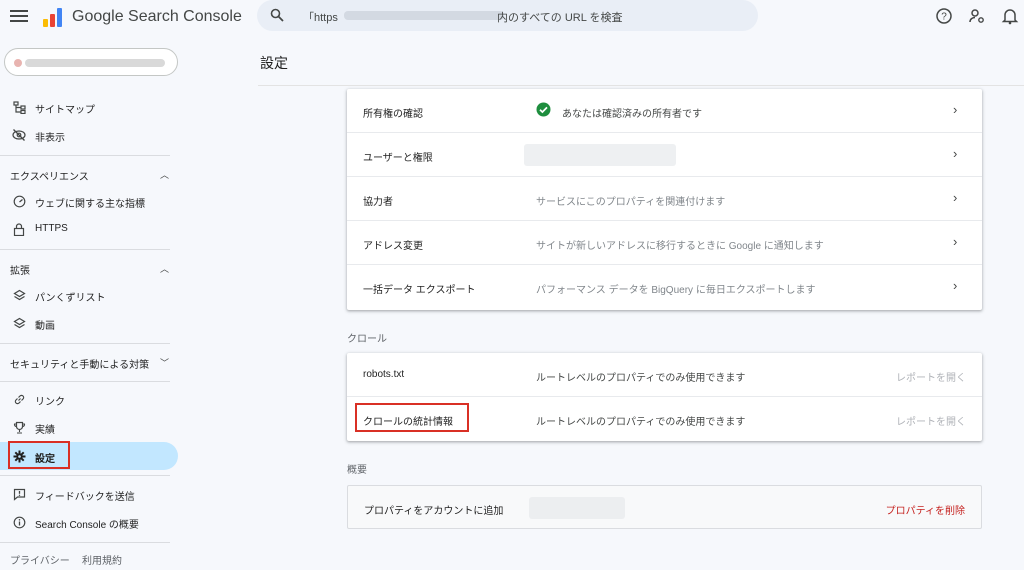 The width and height of the screenshot is (1024, 570). What do you see at coordinates (384, 374) in the screenshot?
I see `row-label: robots.txt` at bounding box center [384, 374].